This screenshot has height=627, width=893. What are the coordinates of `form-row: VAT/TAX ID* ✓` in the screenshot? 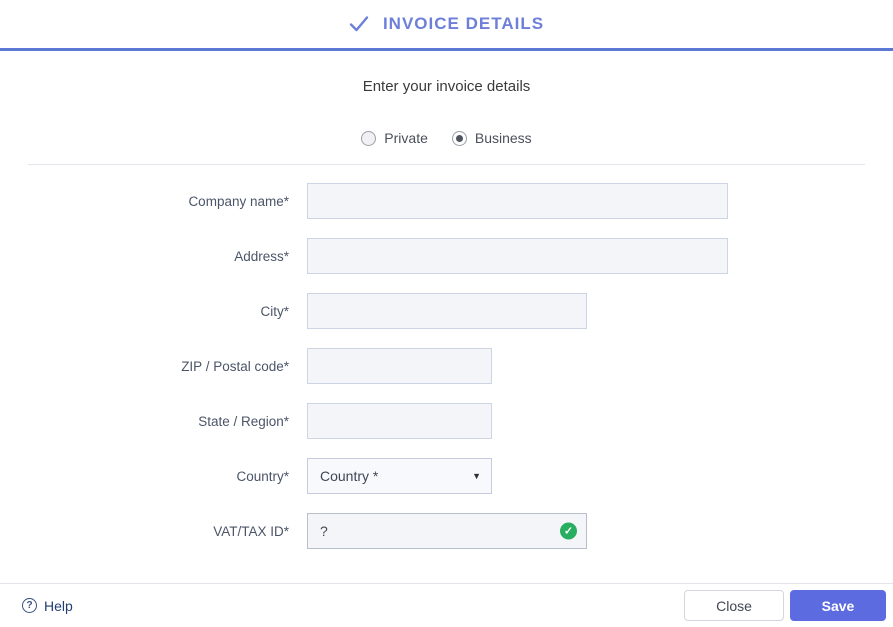 It's located at (446, 531).